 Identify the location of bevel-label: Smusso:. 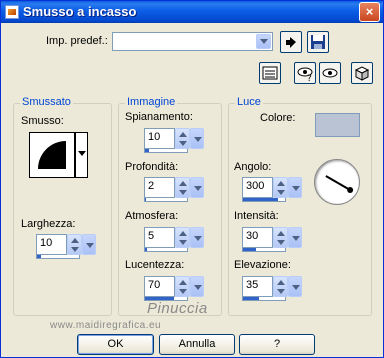
(42, 121).